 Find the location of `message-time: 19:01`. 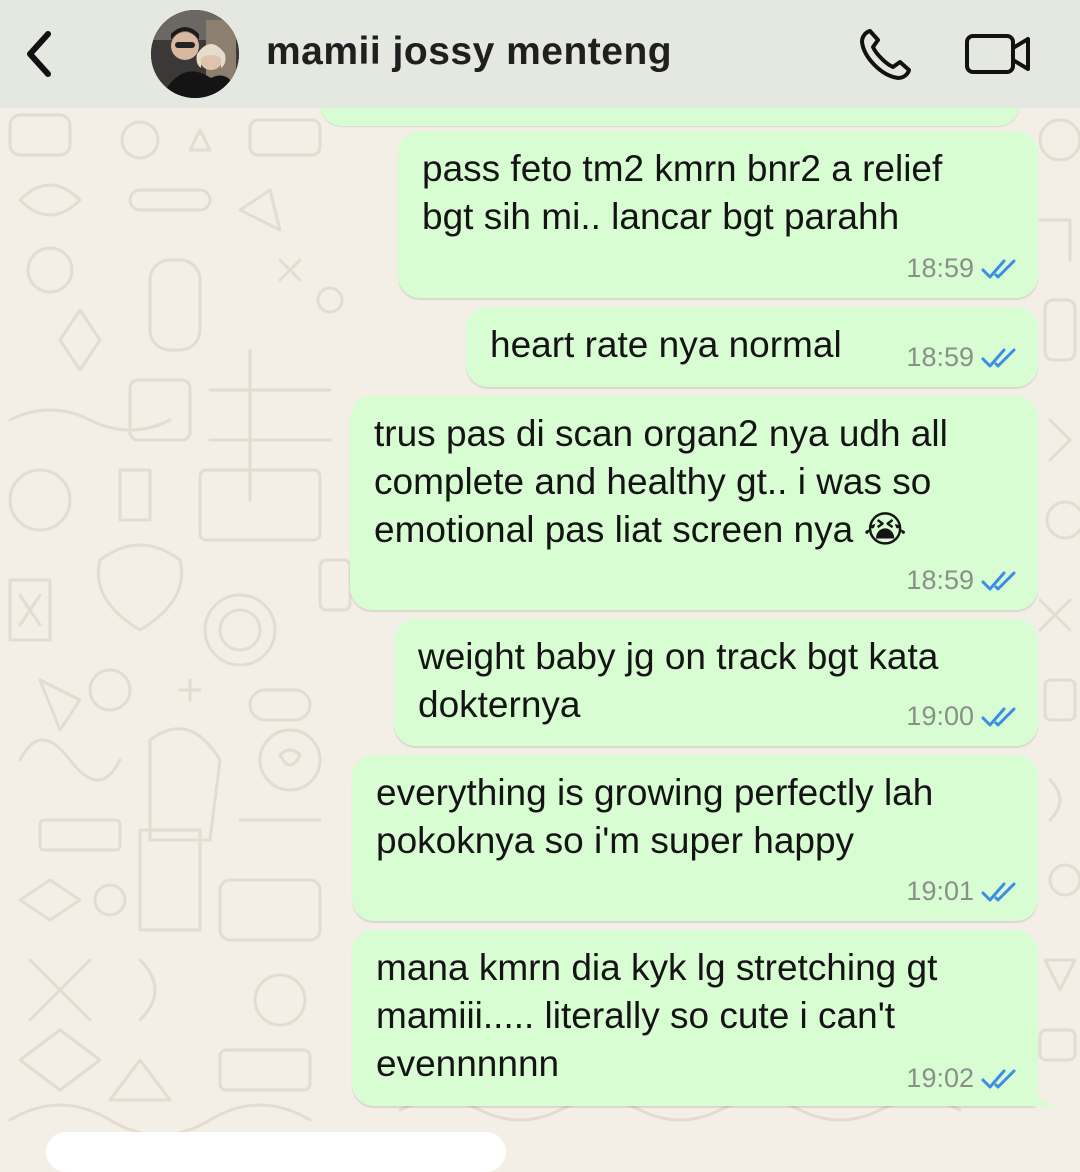

message-time: 19:01 is located at coordinates (940, 891).